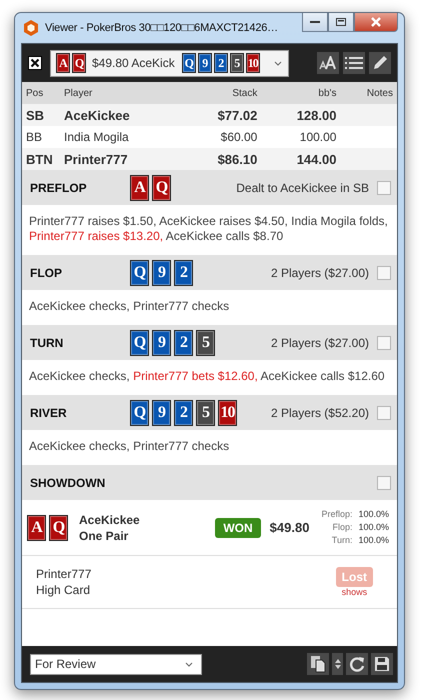 Image resolution: width=423 pixels, height=700 pixels. Describe the element at coordinates (59, 187) in the screenshot. I see `street-name: PREFLOP` at that location.